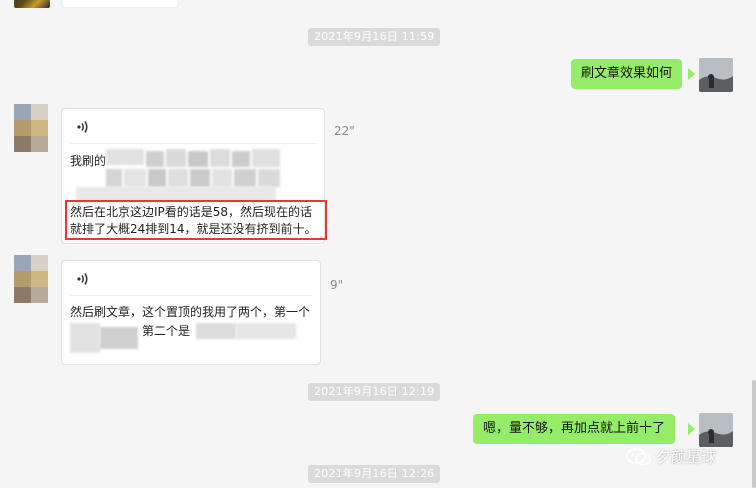  I want to click on scrollbar, so click(754, 434).